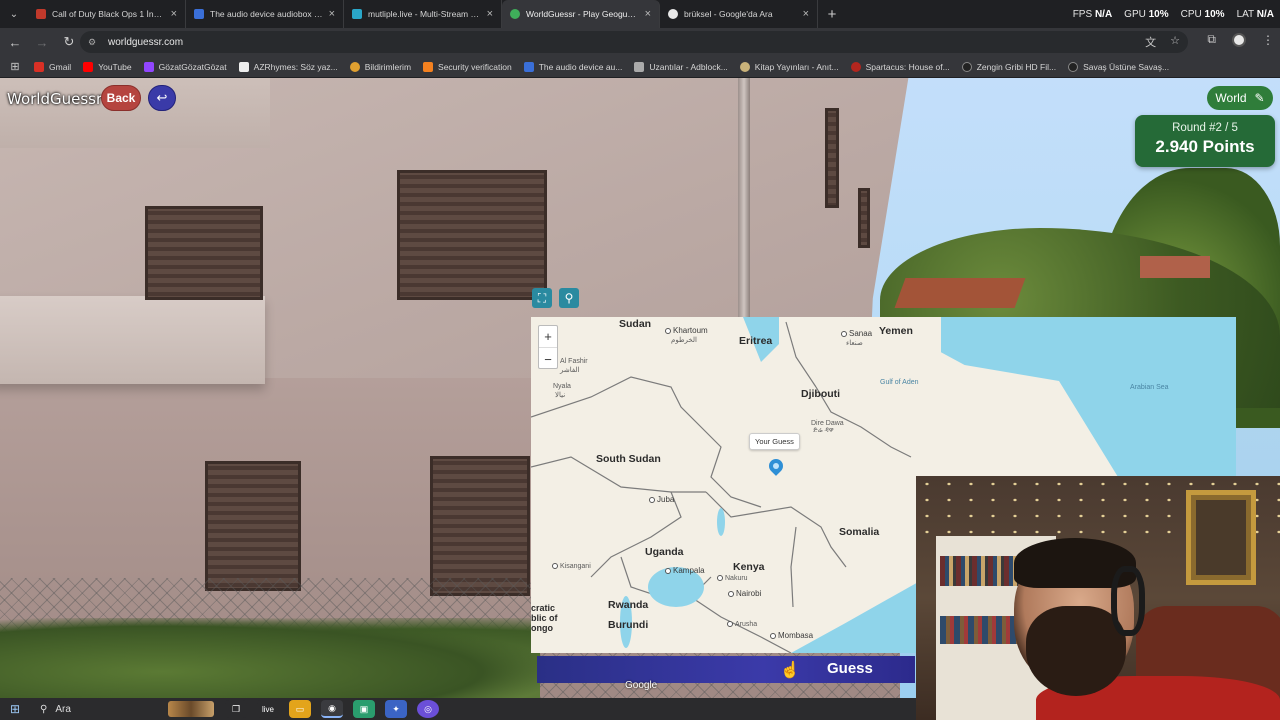 This screenshot has height=720, width=1280. Describe the element at coordinates (52, 66) in the screenshot. I see `bookmark-gmail: Gmail` at that location.